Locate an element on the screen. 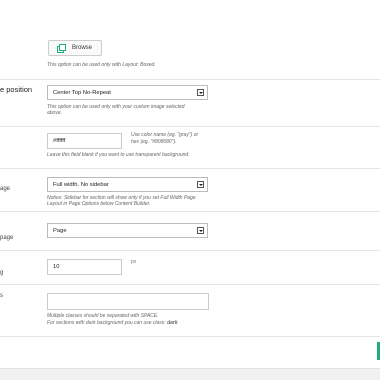 The image size is (380, 380). row-page: page Page is located at coordinates (190, 231).